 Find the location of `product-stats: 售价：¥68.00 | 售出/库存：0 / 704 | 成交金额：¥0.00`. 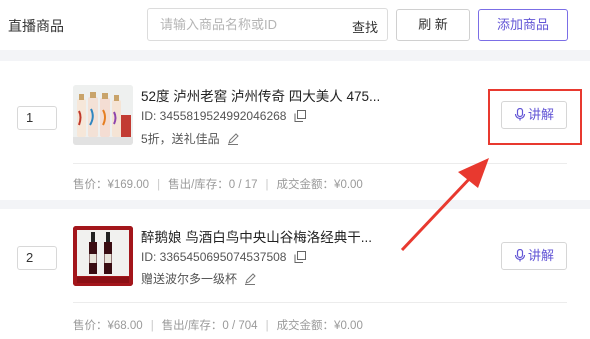

product-stats: 售价：¥68.00 | 售出/库存：0 / 704 | 成交金额：¥0.00 is located at coordinates (218, 326).